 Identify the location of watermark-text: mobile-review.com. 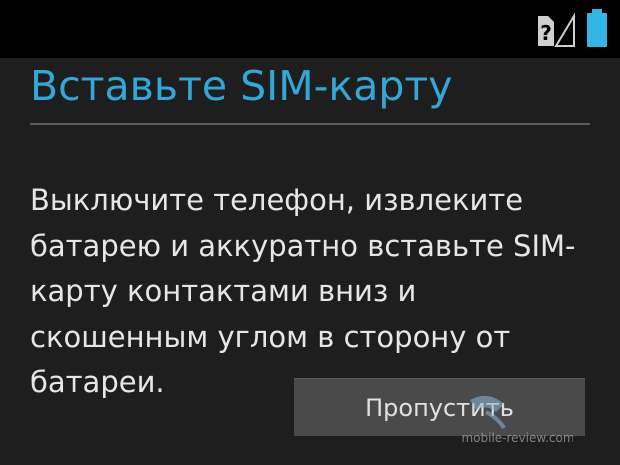
(517, 438).